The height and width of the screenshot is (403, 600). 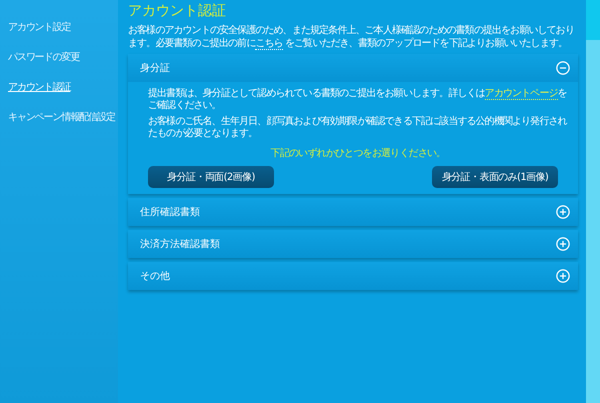 What do you see at coordinates (358, 100) in the screenshot?
I see `body-text: 提出書類は、身分証として認められている書類のご提出をお願いします。詳しくはアカウントページをご確認ください。` at bounding box center [358, 100].